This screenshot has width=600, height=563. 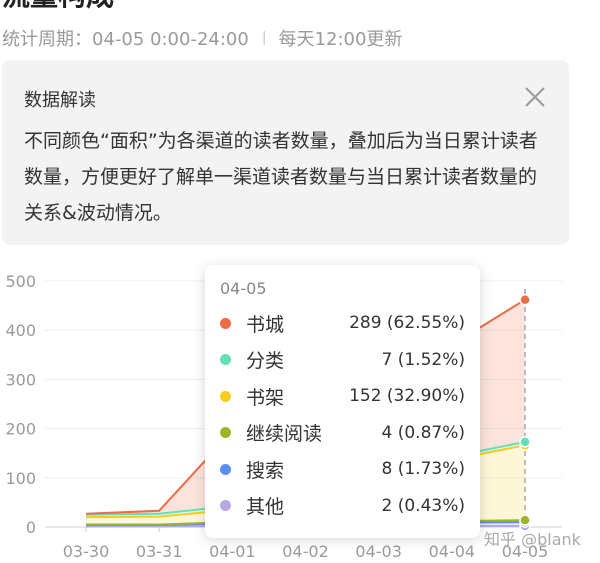 I want to click on tooltip-series-value: 2 (0.43%), so click(x=423, y=505).